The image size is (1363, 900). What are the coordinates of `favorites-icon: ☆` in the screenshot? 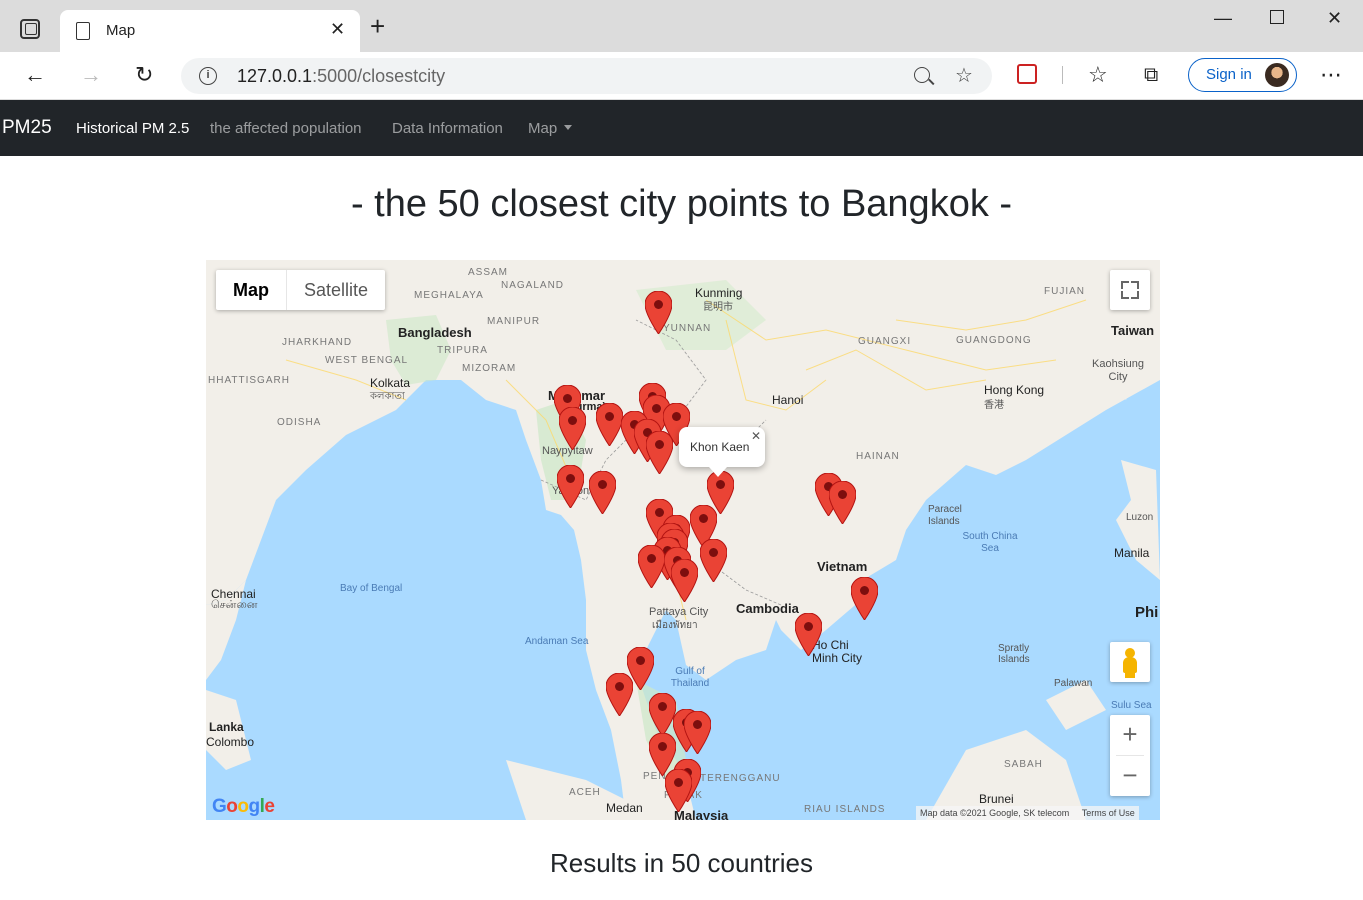 It's located at (1098, 75).